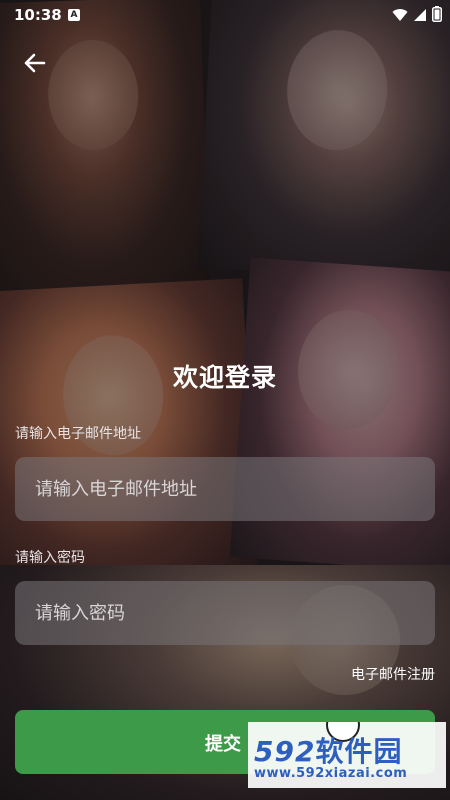 Image resolution: width=450 pixels, height=800 pixels. What do you see at coordinates (74, 15) in the screenshot?
I see `notification-badge: A` at bounding box center [74, 15].